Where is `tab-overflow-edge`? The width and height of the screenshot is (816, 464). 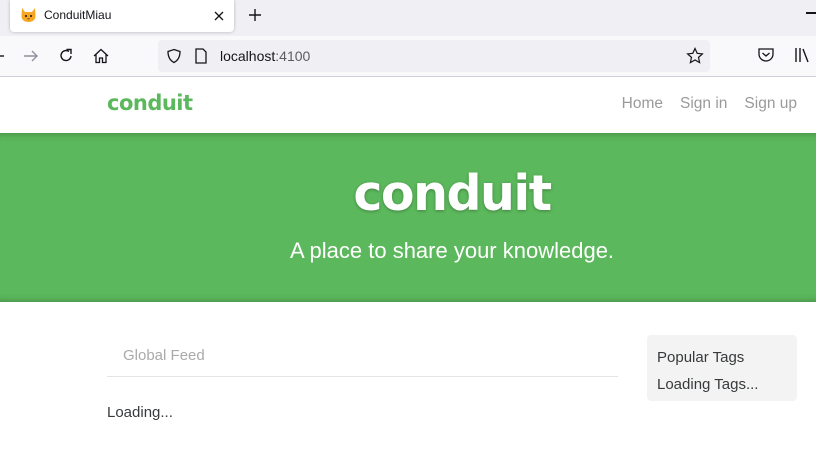
tab-overflow-edge is located at coordinates (811, 13).